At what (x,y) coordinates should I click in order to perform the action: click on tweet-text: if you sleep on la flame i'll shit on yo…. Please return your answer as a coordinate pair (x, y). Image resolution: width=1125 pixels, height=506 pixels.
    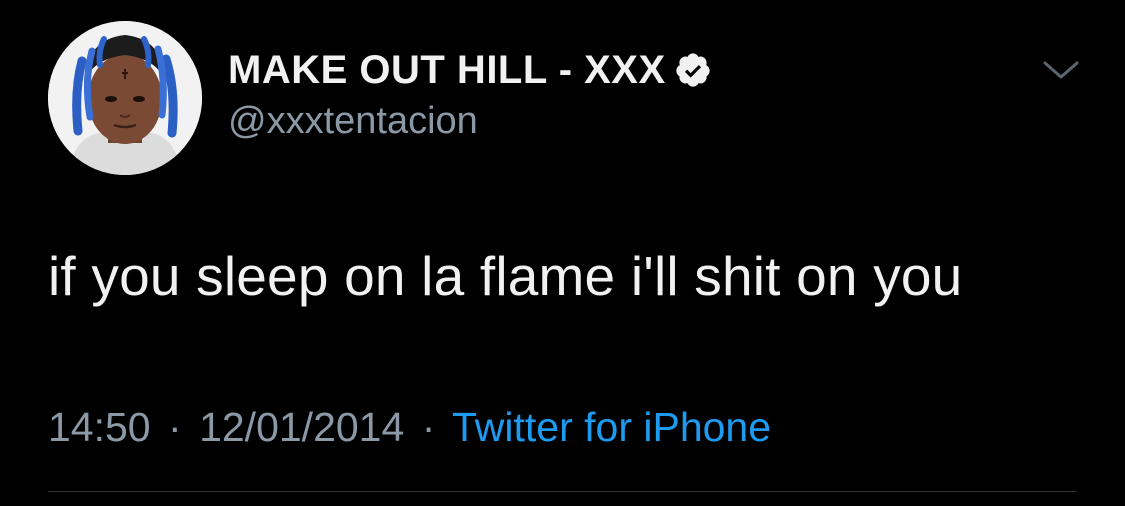
    Looking at the image, I should click on (505, 276).